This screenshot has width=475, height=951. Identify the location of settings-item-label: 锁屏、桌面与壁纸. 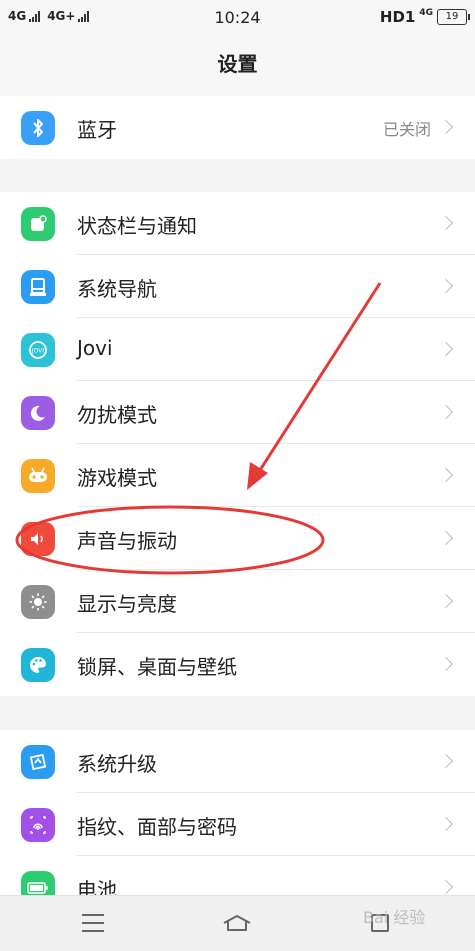
(157, 667).